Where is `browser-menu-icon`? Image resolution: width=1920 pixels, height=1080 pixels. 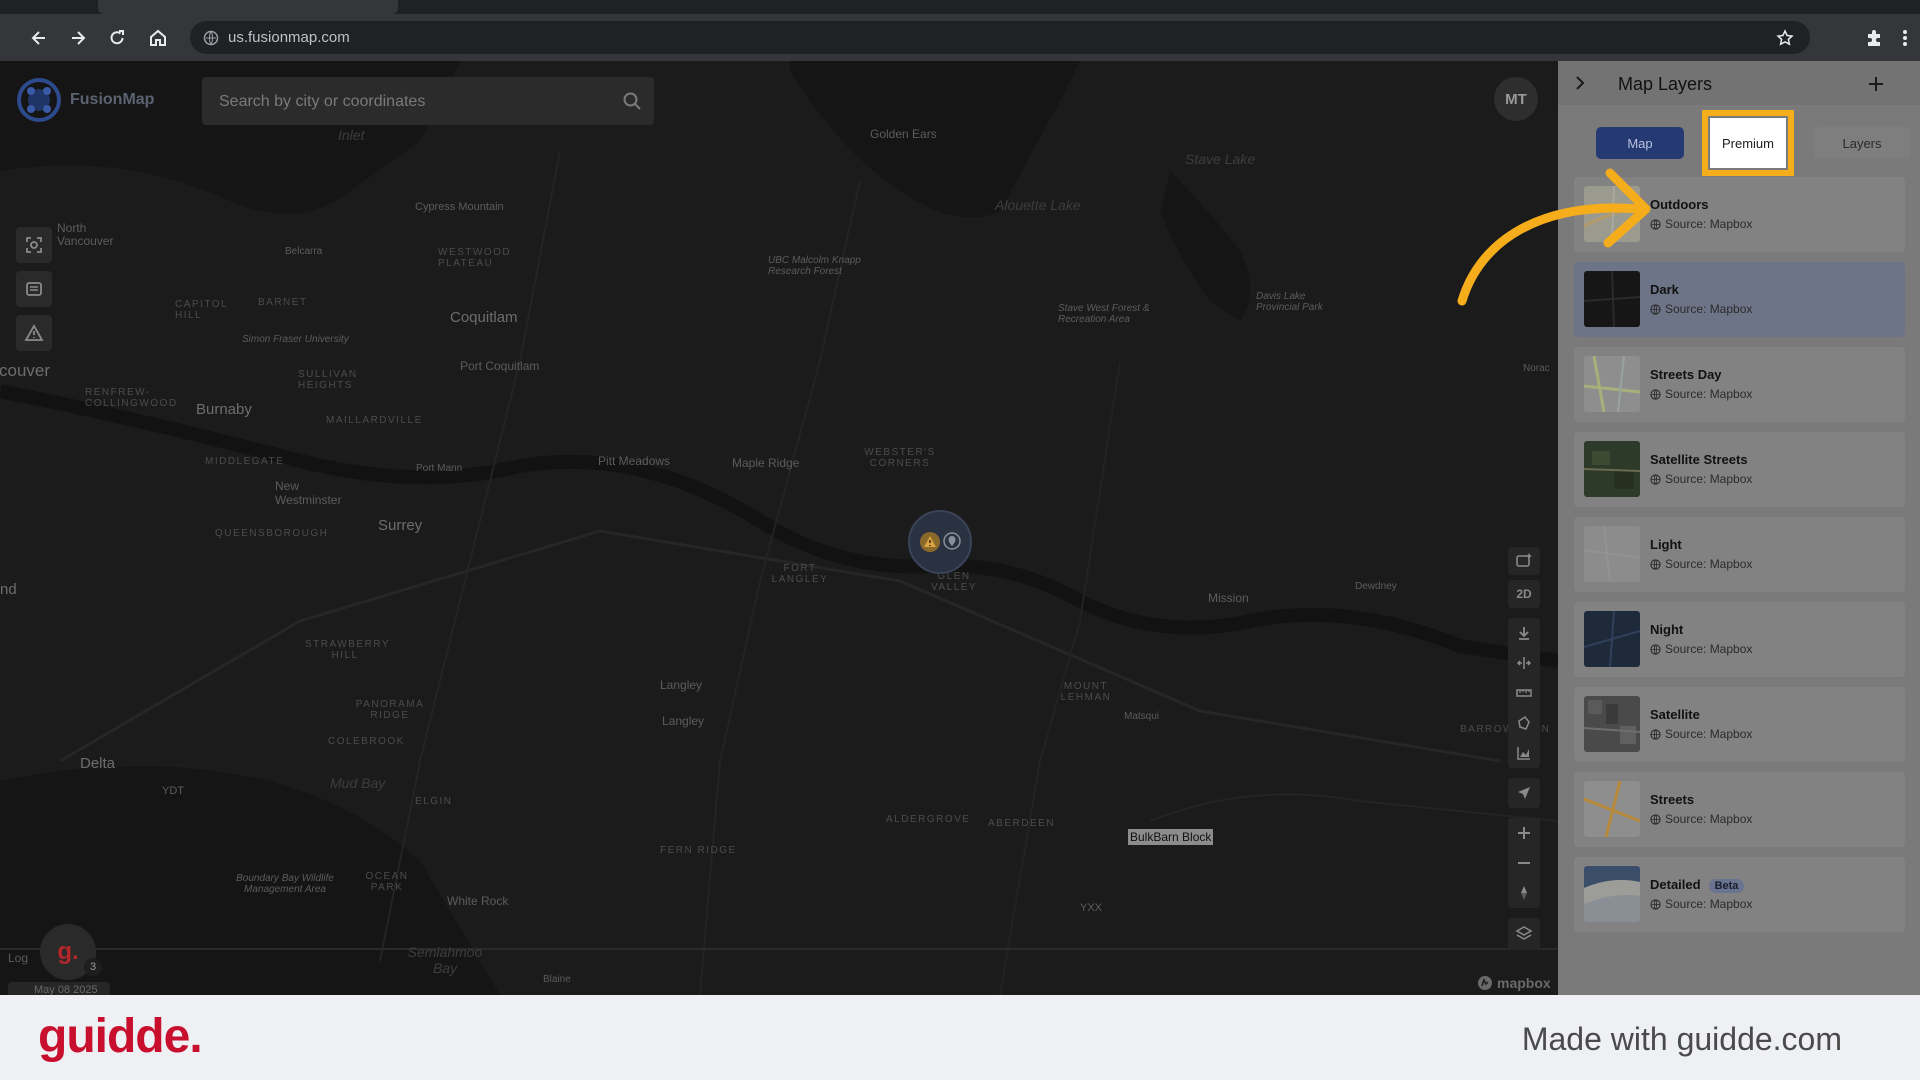 browser-menu-icon is located at coordinates (1905, 38).